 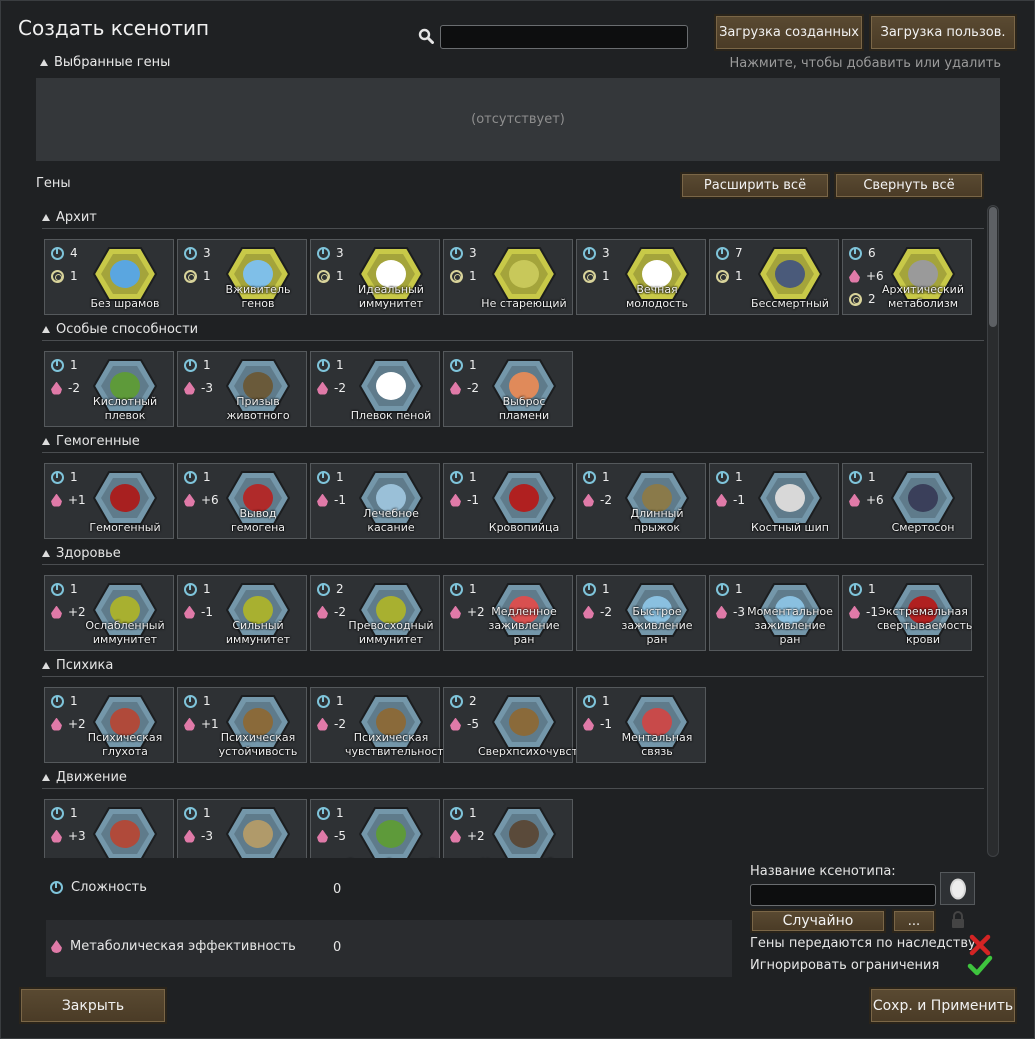 What do you see at coordinates (109, 828) in the screenshot?
I see `gene-card: 1 +3` at bounding box center [109, 828].